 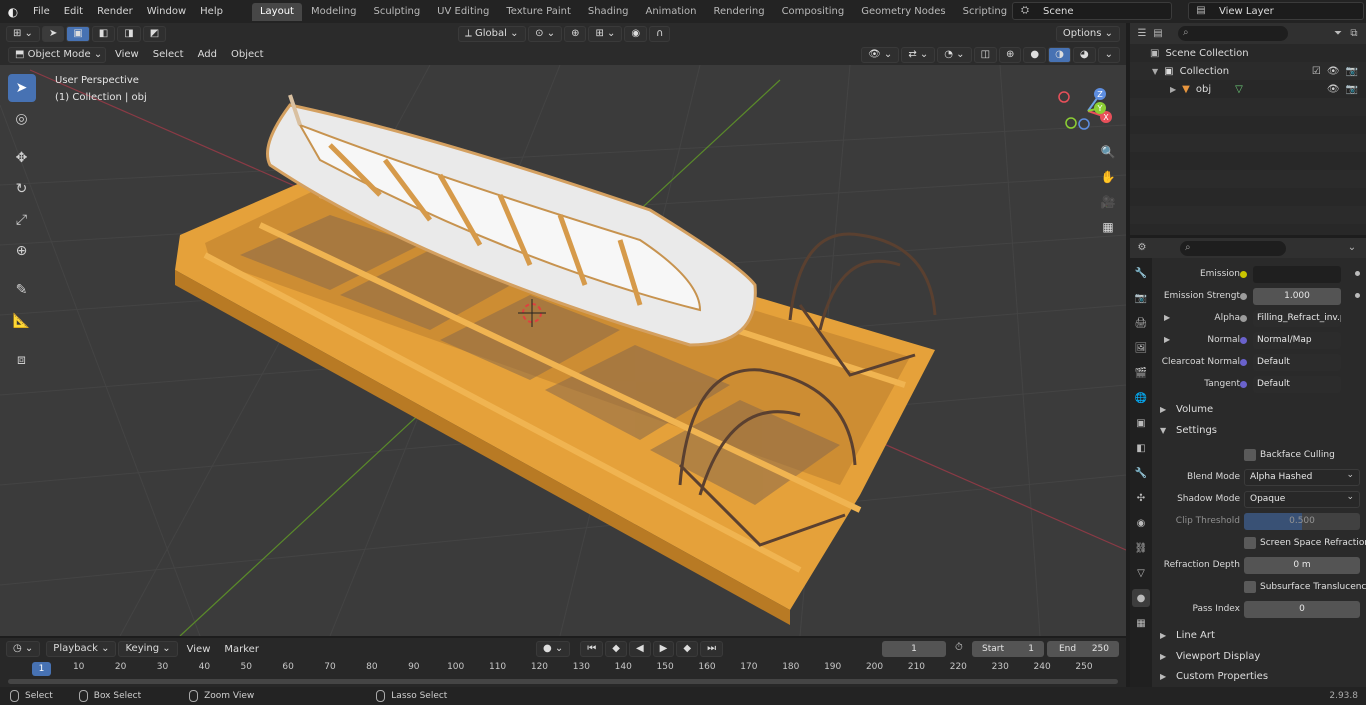 What do you see at coordinates (959, 647) in the screenshot?
I see `preview-range-icon: ⏱` at bounding box center [959, 647].